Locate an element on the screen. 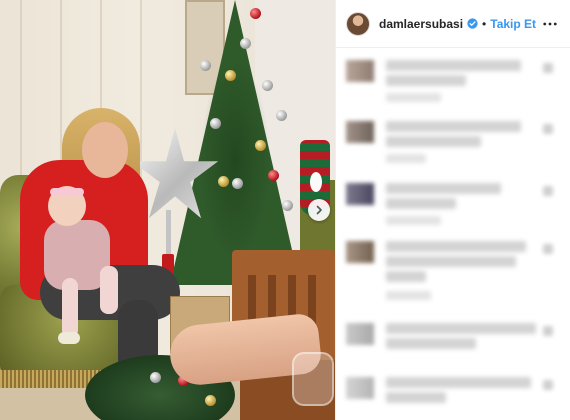 The height and width of the screenshot is (420, 570). baby-headband is located at coordinates (67, 192).